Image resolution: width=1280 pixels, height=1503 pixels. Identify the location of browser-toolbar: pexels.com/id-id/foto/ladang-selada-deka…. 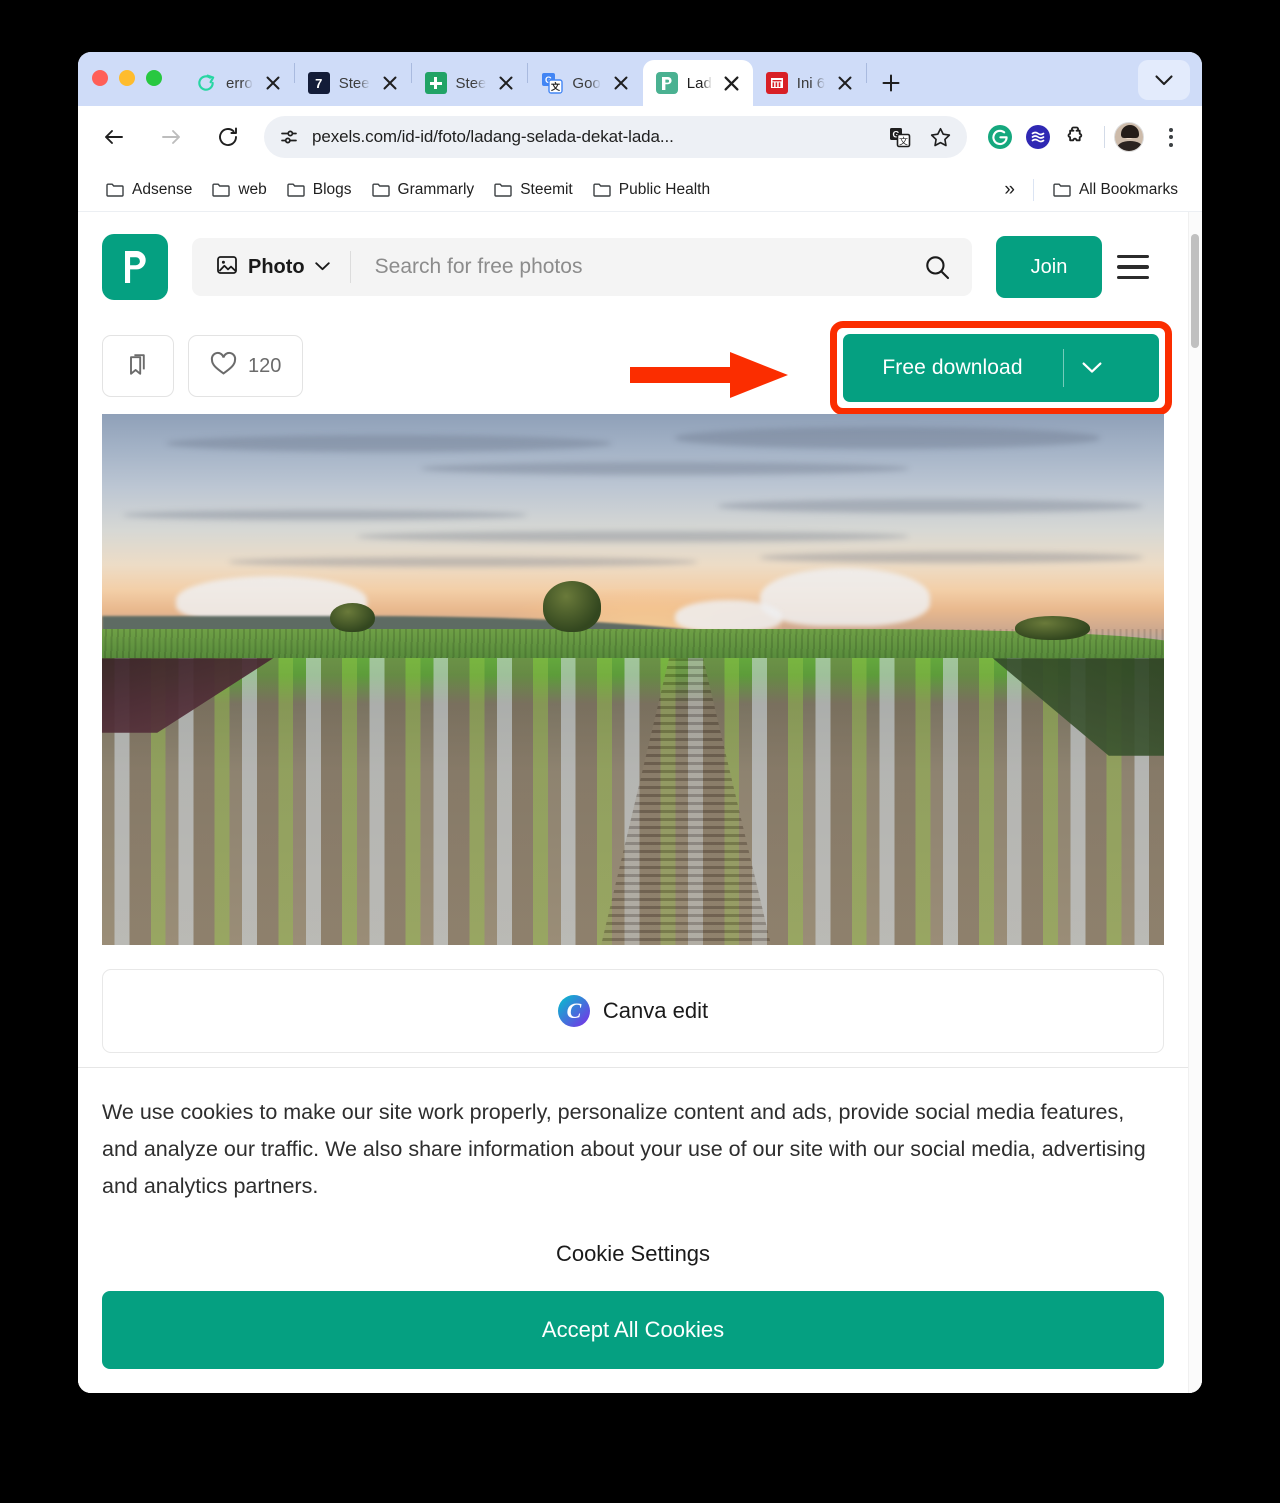
(640, 137).